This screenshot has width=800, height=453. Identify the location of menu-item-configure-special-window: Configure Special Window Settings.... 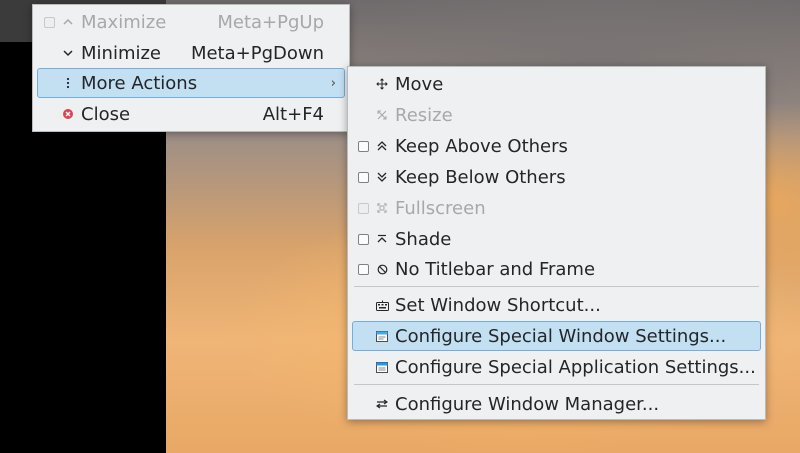
(556, 336).